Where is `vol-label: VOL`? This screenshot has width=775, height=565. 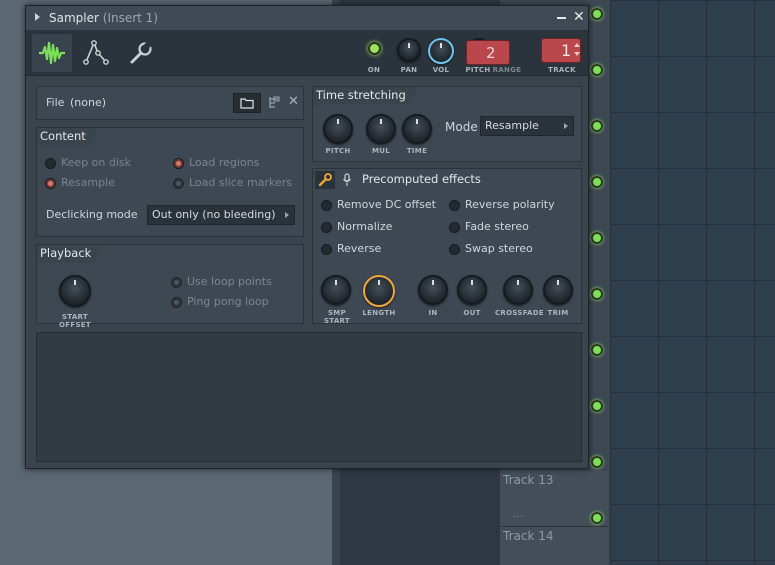
vol-label: VOL is located at coordinates (441, 70).